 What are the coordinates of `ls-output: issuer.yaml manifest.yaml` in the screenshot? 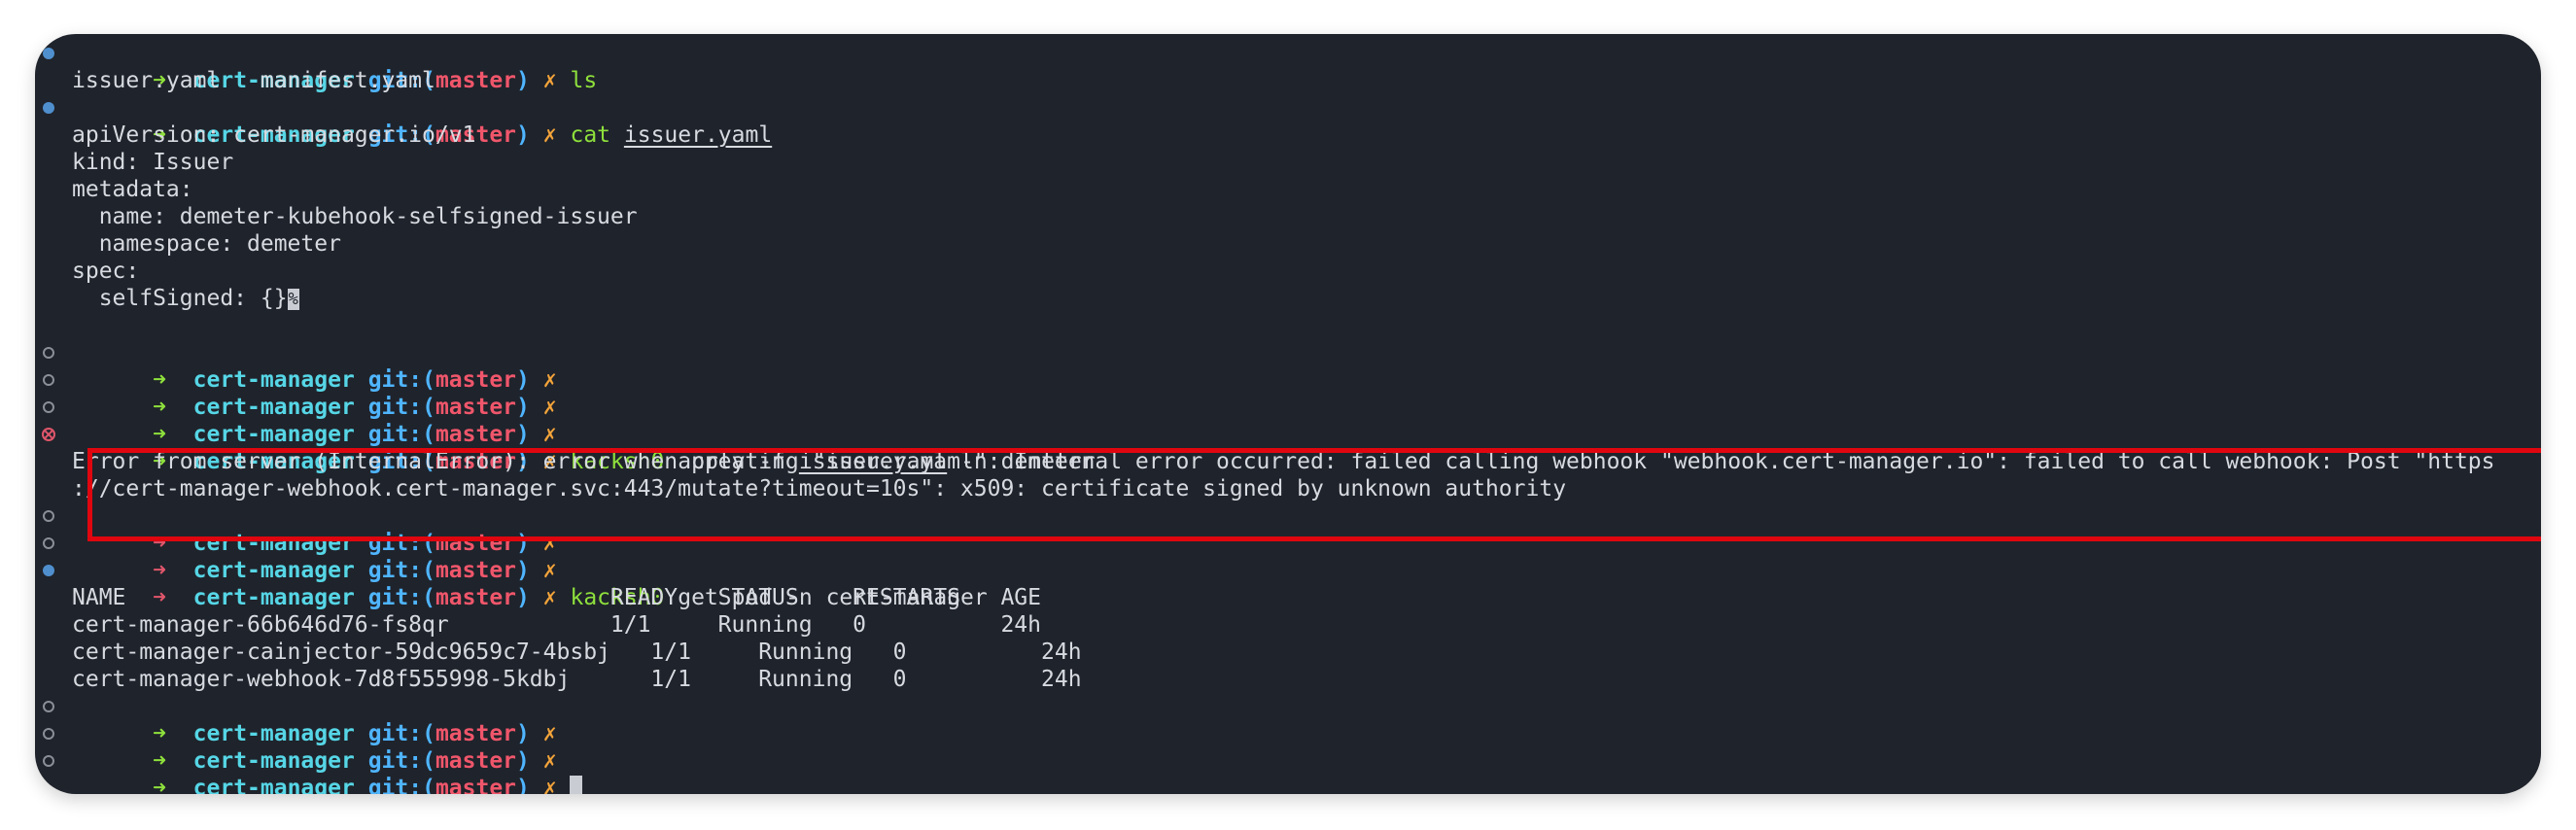 It's located at (253, 80).